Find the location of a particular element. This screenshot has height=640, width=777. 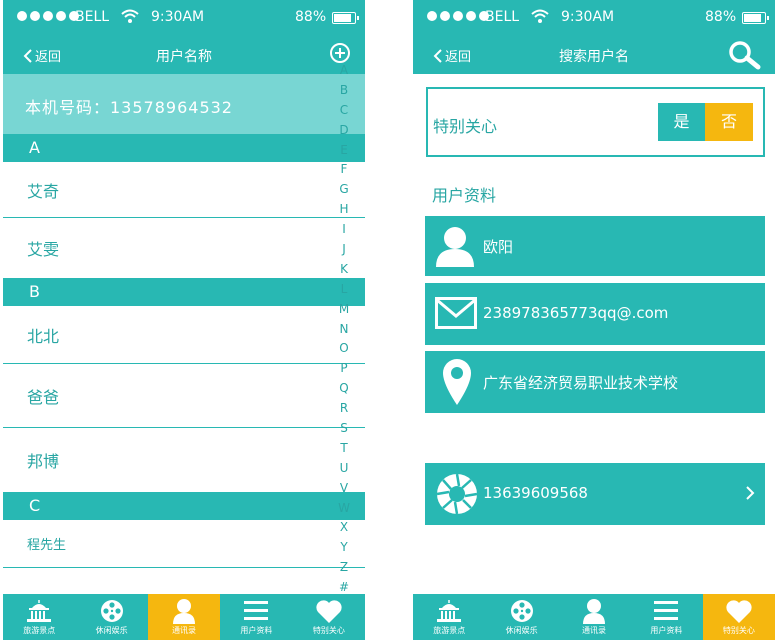

contact-item: 艾雯 is located at coordinates (184, 248).